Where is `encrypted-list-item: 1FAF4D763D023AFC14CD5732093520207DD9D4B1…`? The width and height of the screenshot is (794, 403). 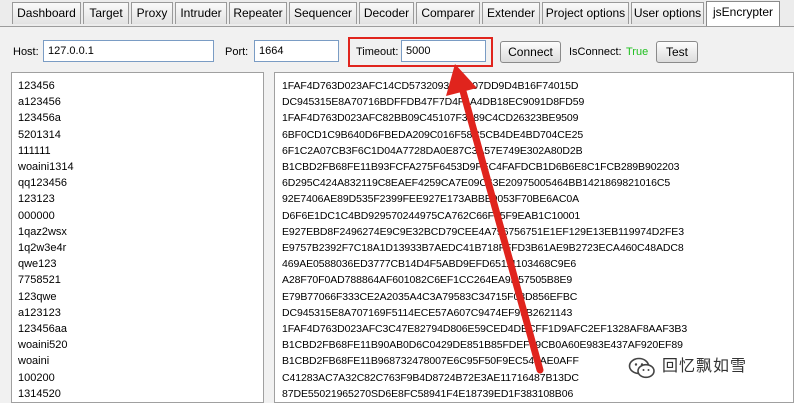 encrypted-list-item: 1FAF4D763D023AFC14CD5732093520207DD9D4B1… is located at coordinates (430, 86).